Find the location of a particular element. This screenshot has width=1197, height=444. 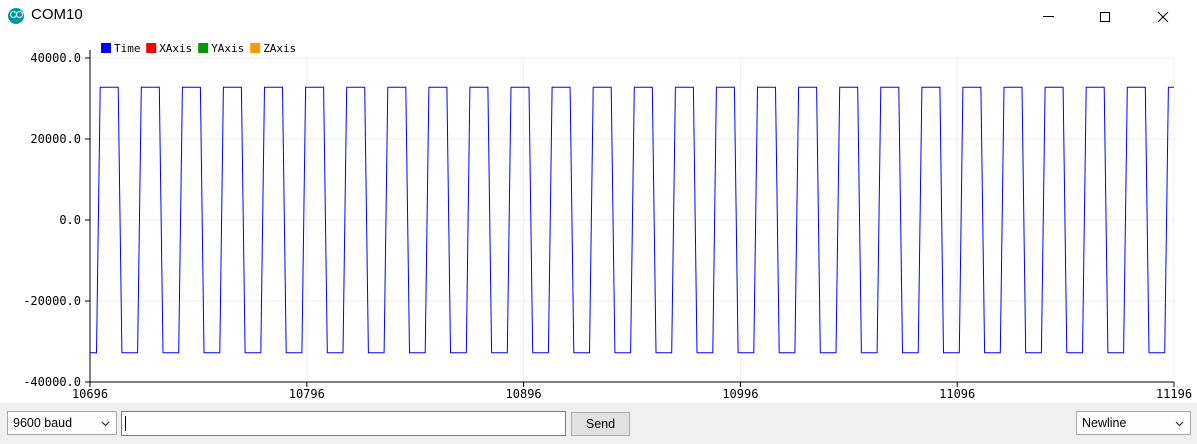

x-tick-label: 11196 is located at coordinates (1174, 394).